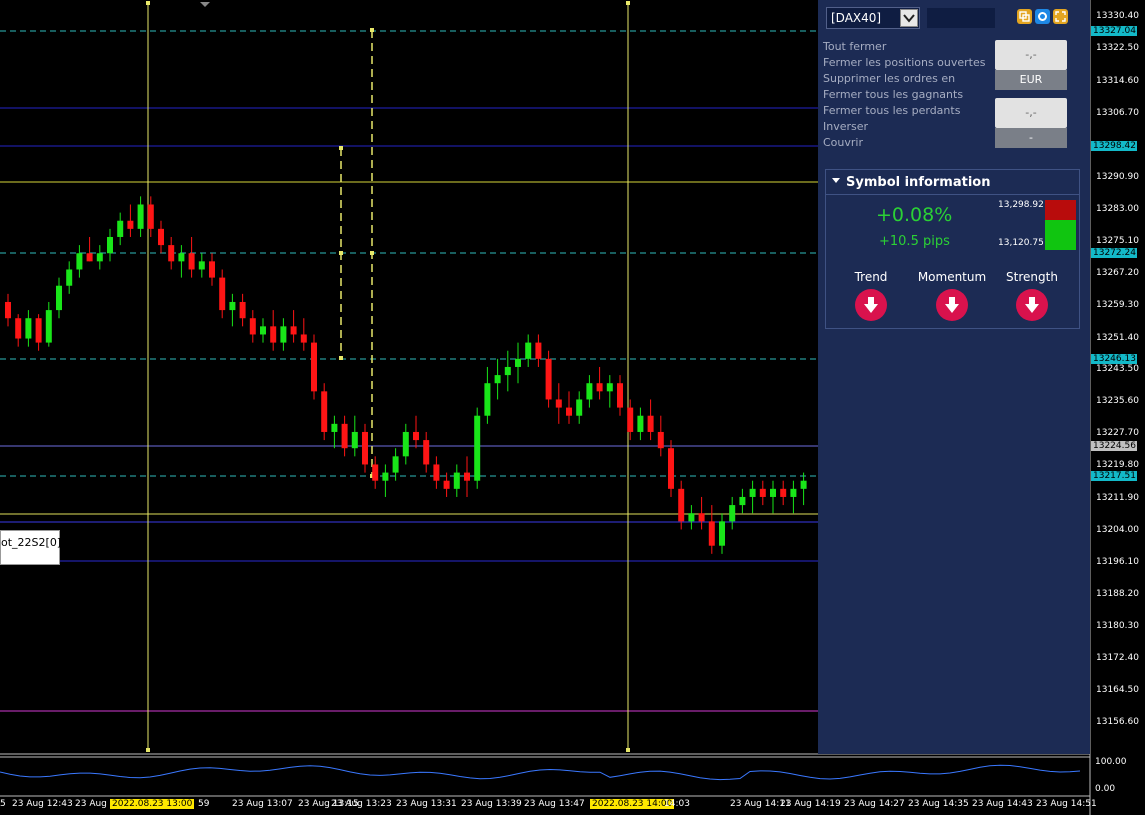  I want to click on menu-close-open-positions: Fermer les positions ouvertes, so click(908, 63).